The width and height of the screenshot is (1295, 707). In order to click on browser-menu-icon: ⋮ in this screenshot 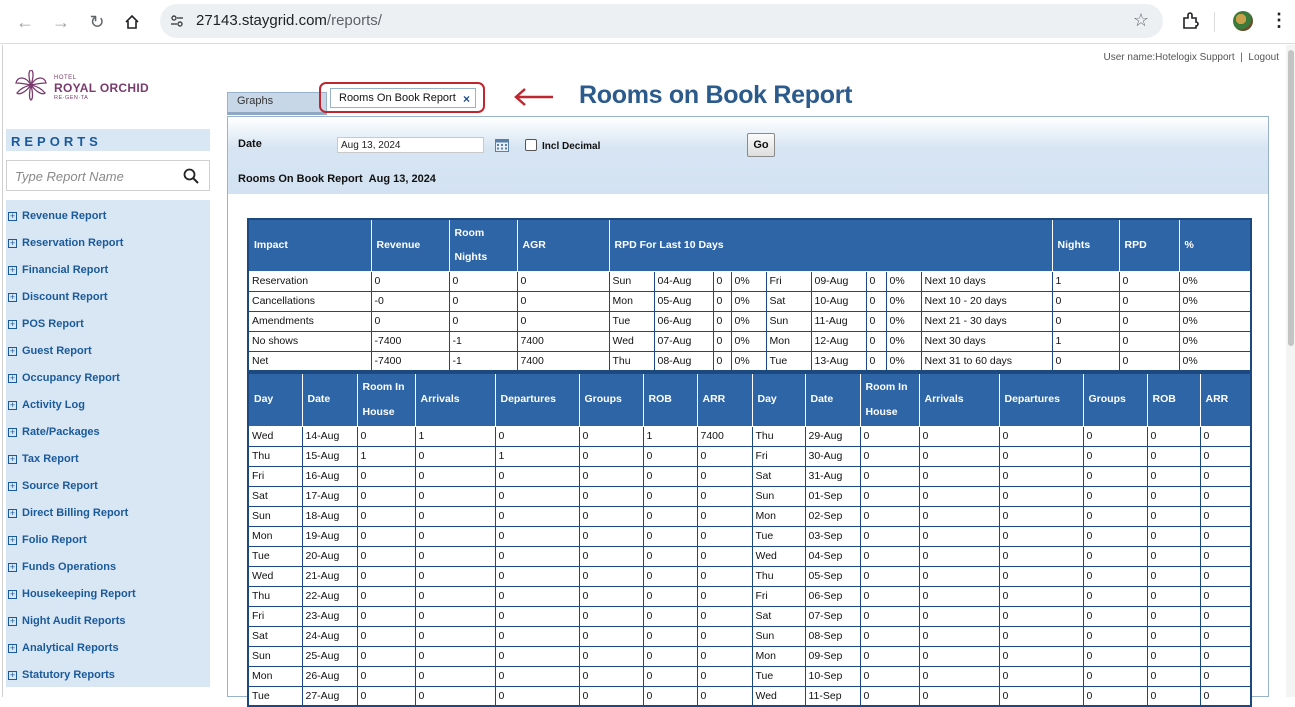, I will do `click(1279, 20)`.